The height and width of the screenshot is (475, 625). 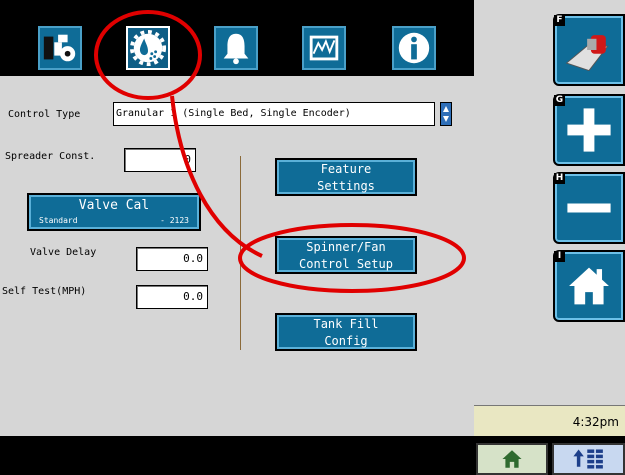 I want to click on spinner-fan-line2: Control Setup, so click(x=346, y=264).